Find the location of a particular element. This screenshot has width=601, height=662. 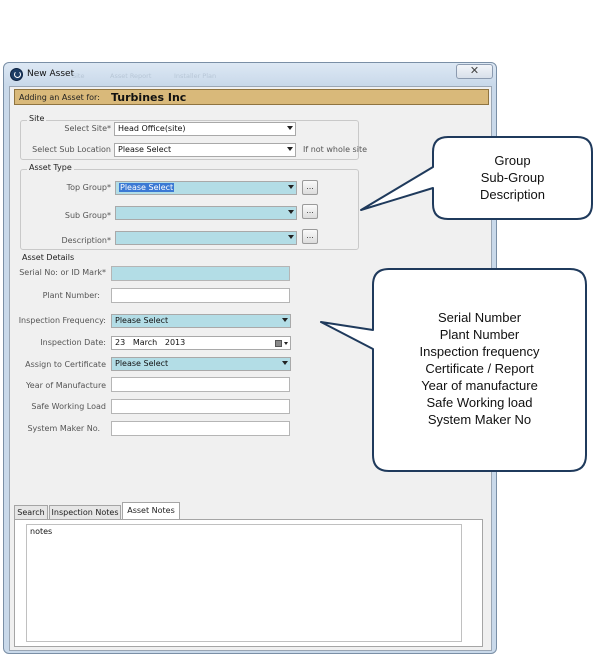

plant-number-label: Plant Number: is located at coordinates (71, 295).